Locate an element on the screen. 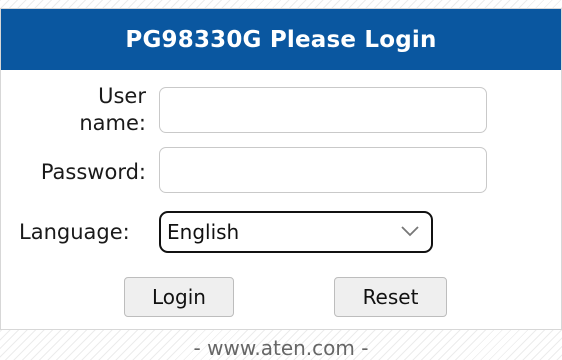 This screenshot has height=360, width=562. username-label-line1: User is located at coordinates (122, 96).